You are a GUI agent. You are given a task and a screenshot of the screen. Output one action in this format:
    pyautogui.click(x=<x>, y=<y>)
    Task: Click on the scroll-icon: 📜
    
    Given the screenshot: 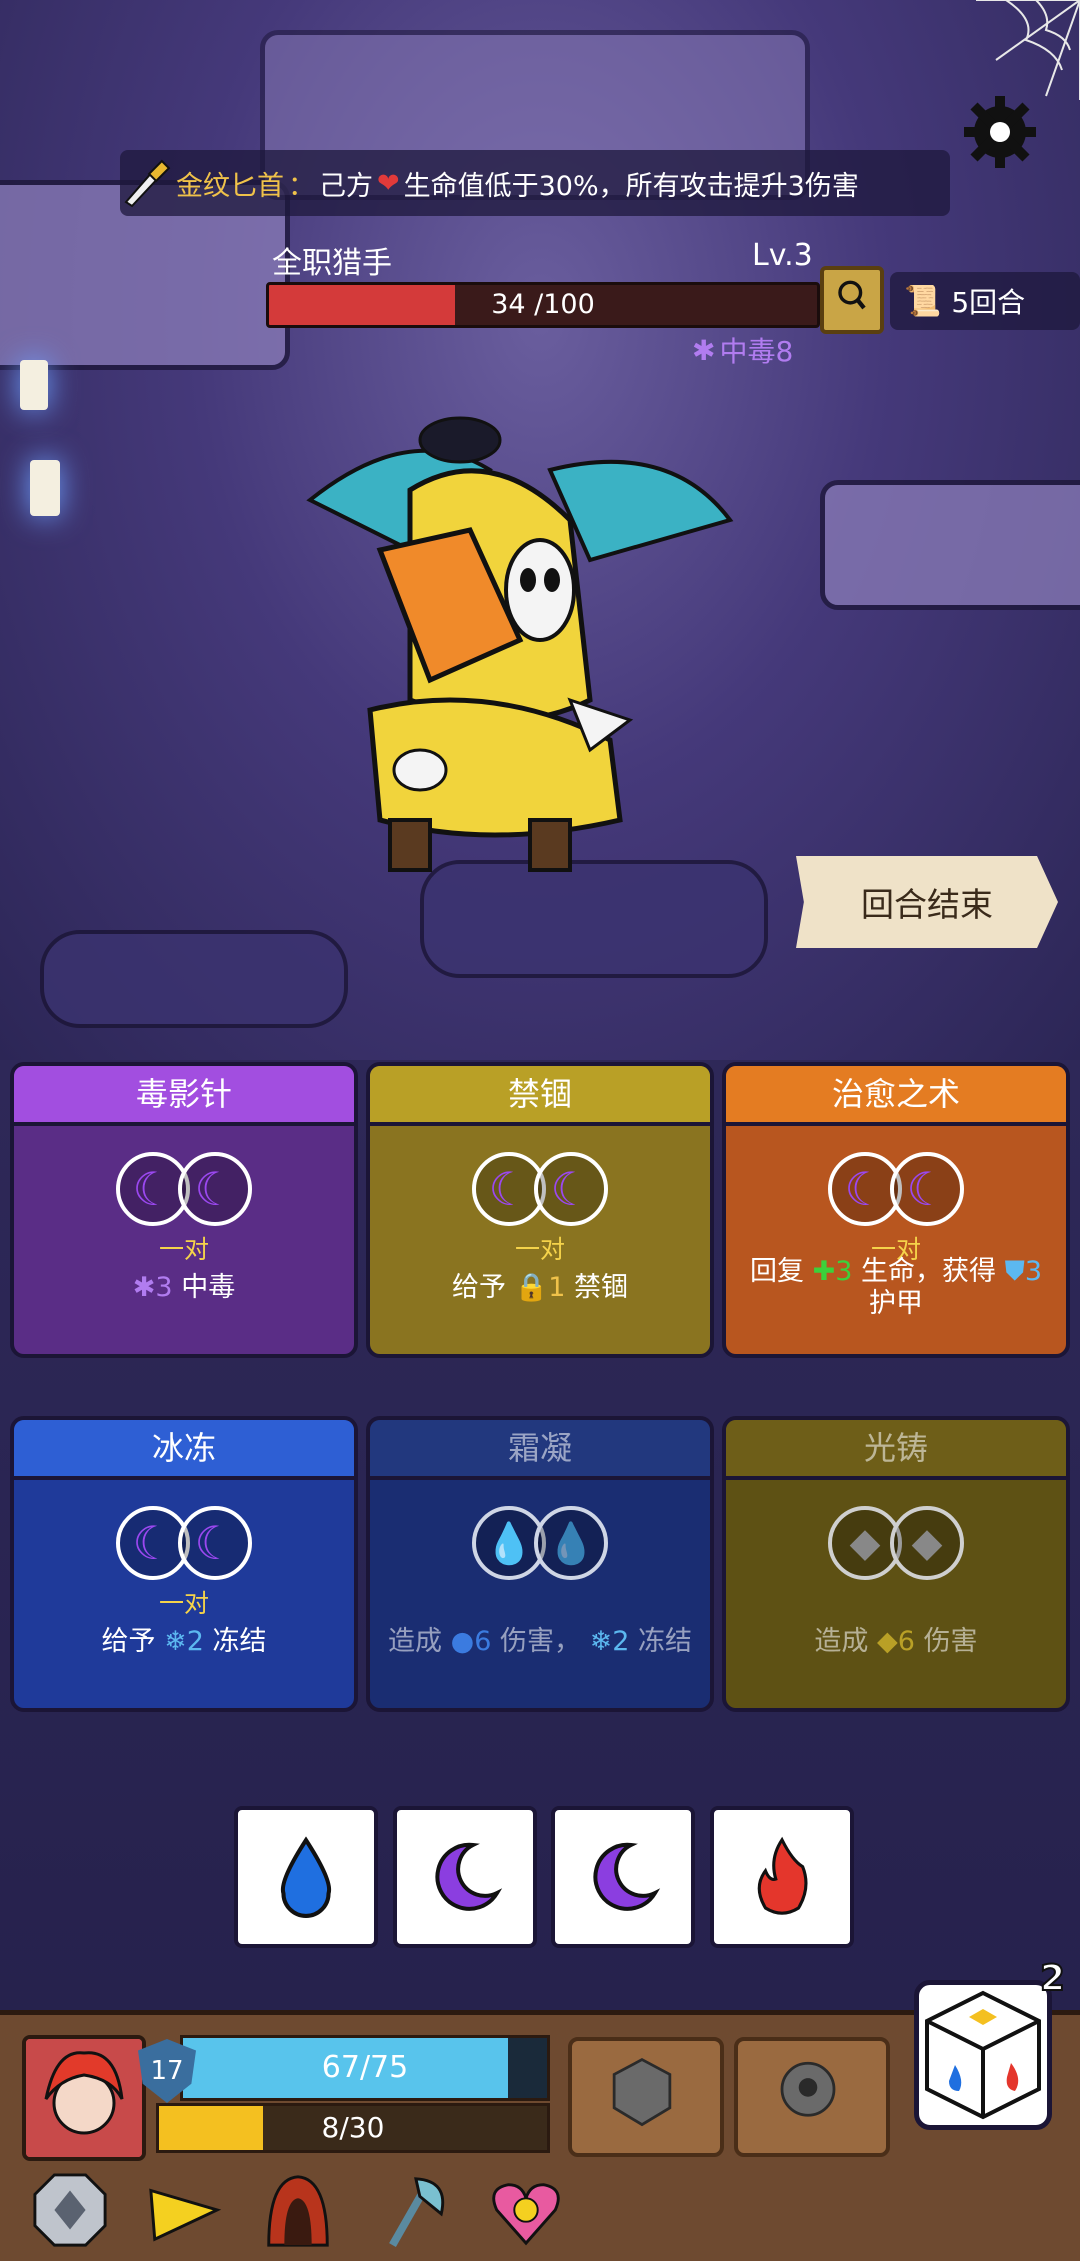 What is the action you would take?
    pyautogui.click(x=923, y=301)
    